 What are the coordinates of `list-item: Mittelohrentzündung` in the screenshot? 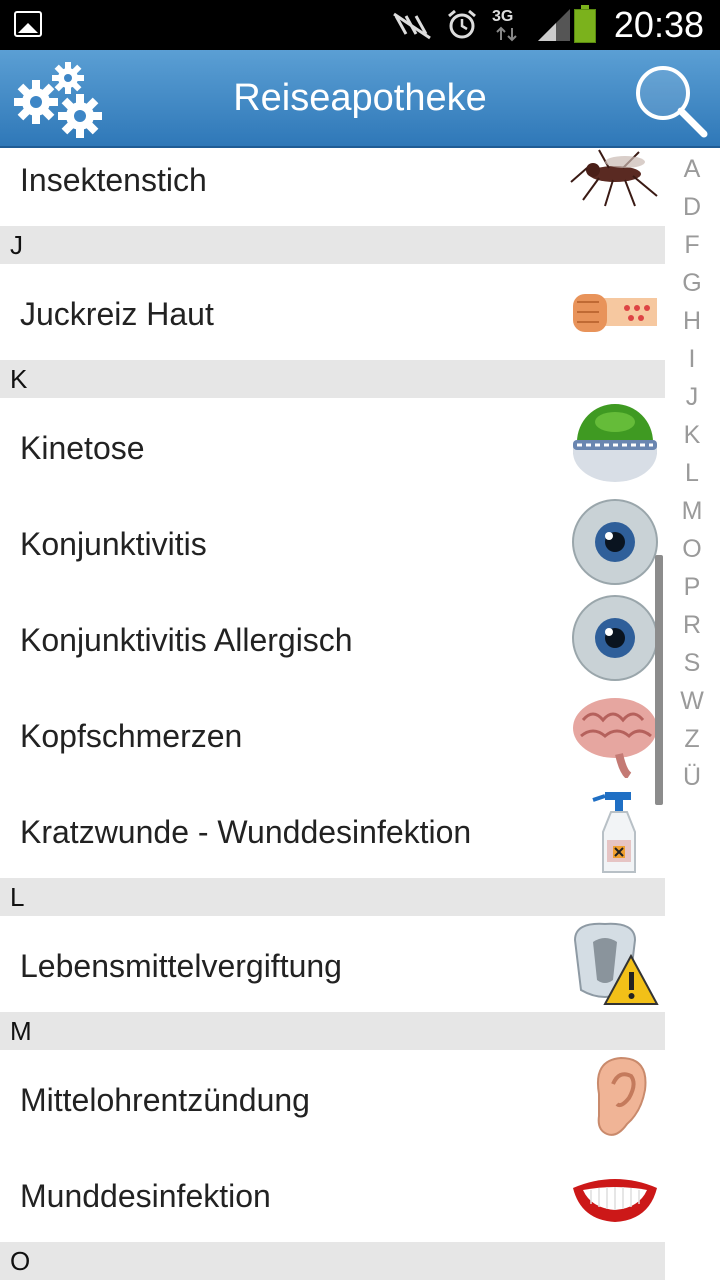 It's located at (332, 1098).